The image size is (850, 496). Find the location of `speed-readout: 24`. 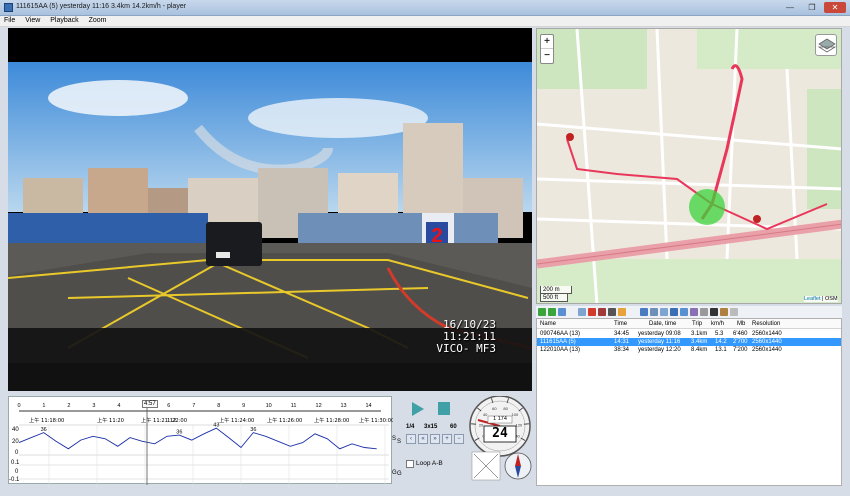

speed-readout: 24 is located at coordinates (500, 433).